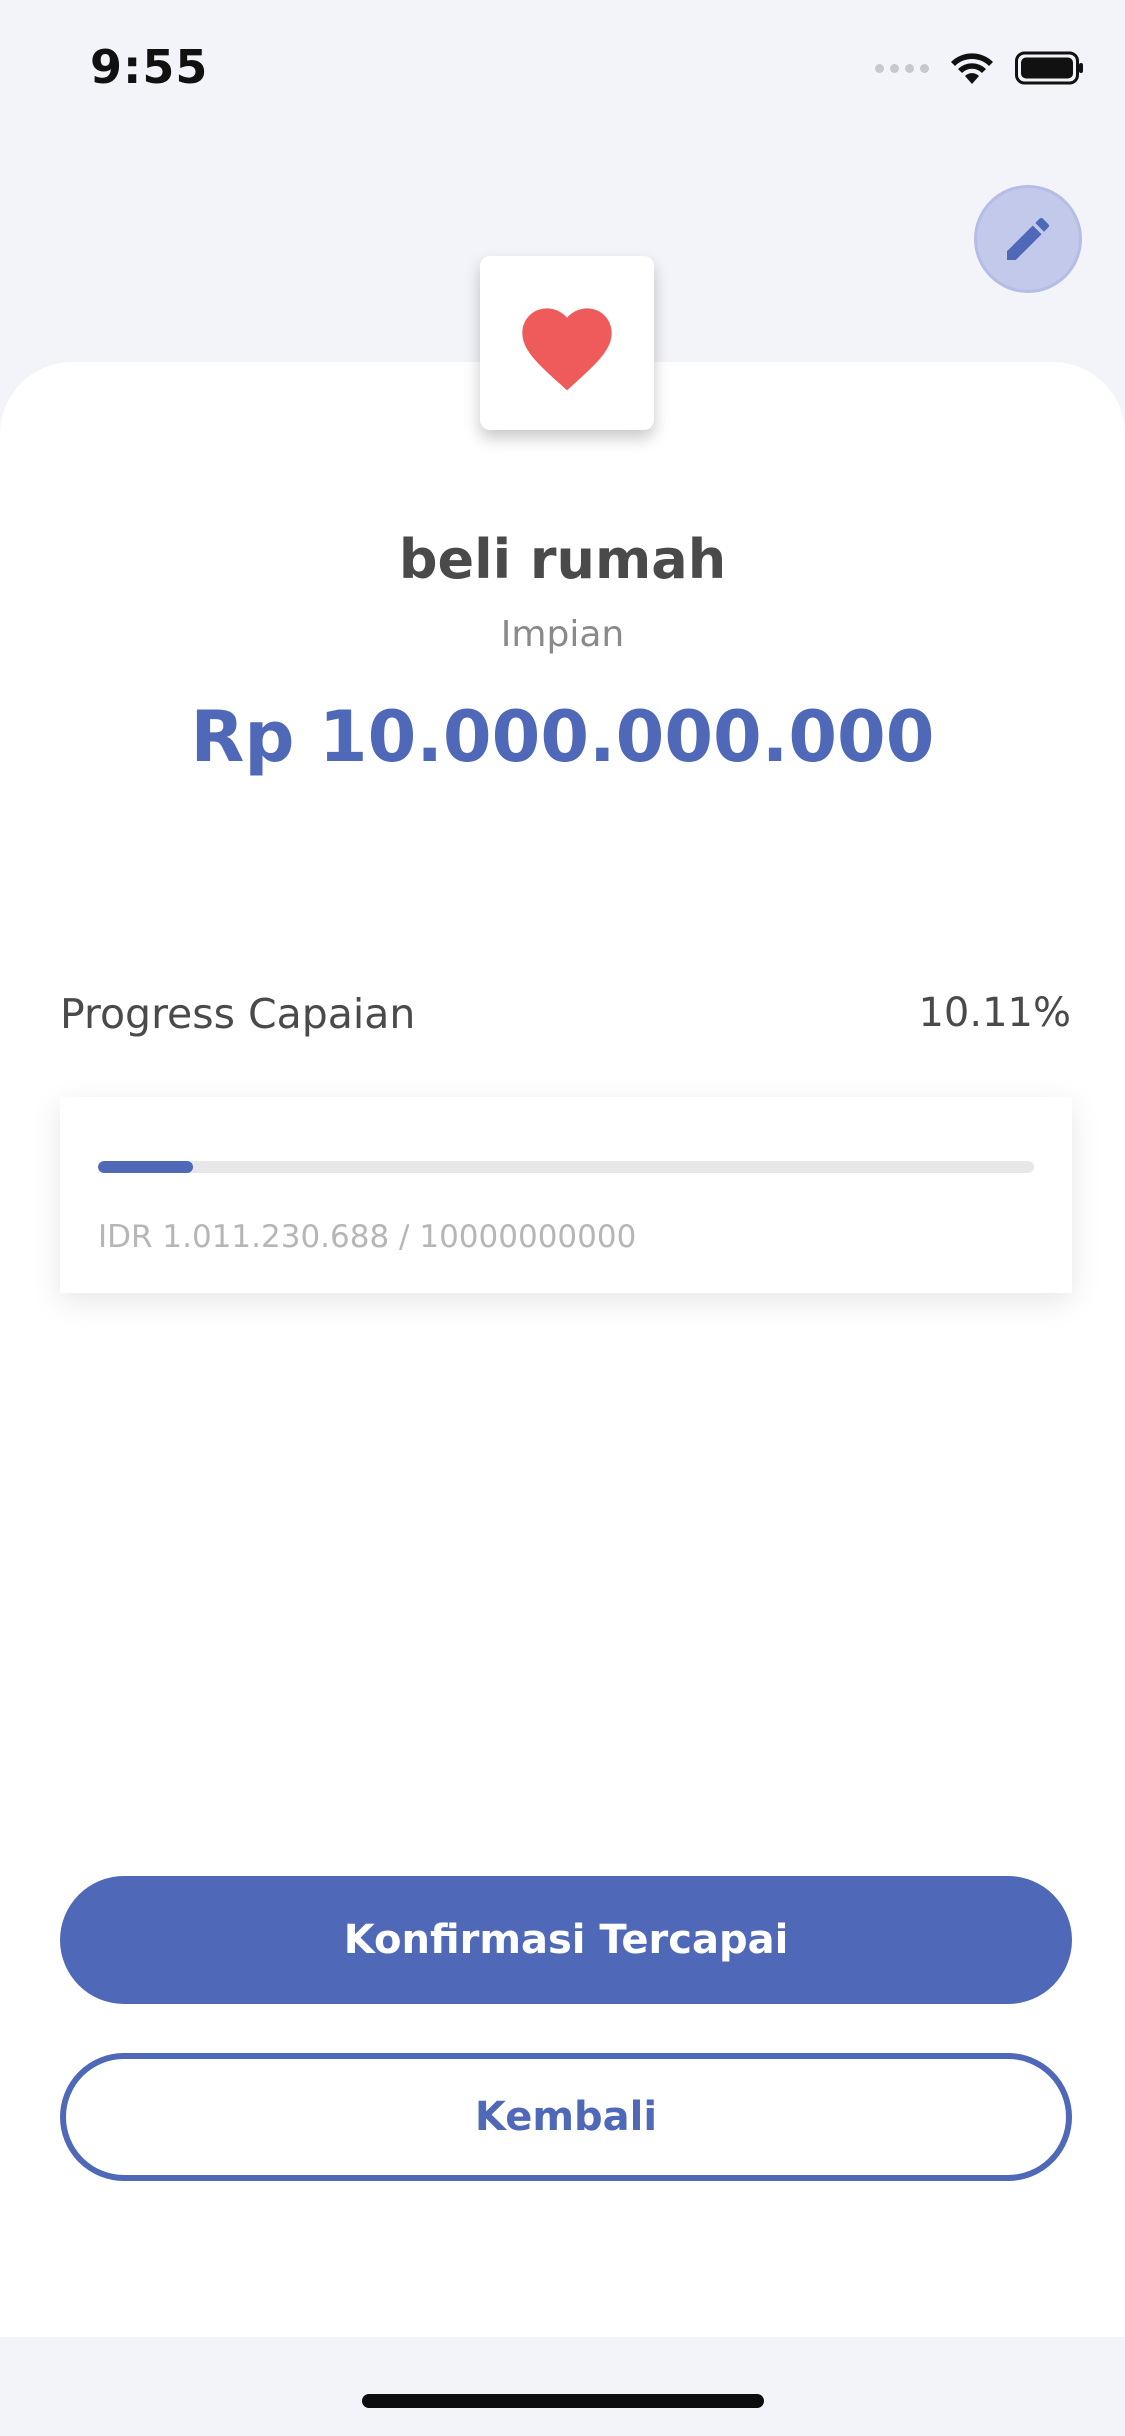  What do you see at coordinates (566, 1195) in the screenshot?
I see `progress-card: IDR 1.011.230.688 / 10000000000` at bounding box center [566, 1195].